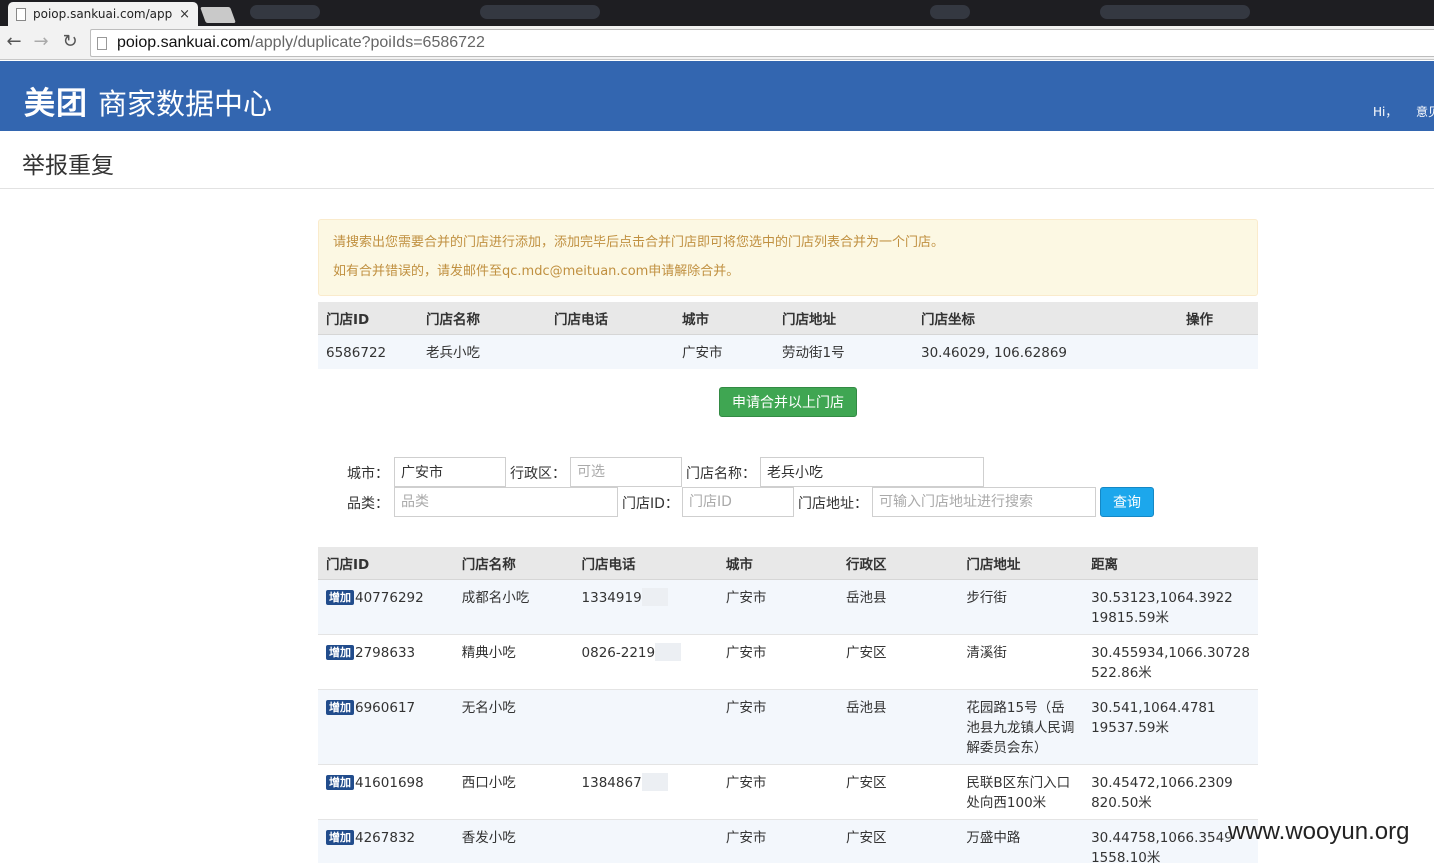 The image size is (1434, 863). What do you see at coordinates (738, 502) in the screenshot?
I see `store-id-input` at bounding box center [738, 502].